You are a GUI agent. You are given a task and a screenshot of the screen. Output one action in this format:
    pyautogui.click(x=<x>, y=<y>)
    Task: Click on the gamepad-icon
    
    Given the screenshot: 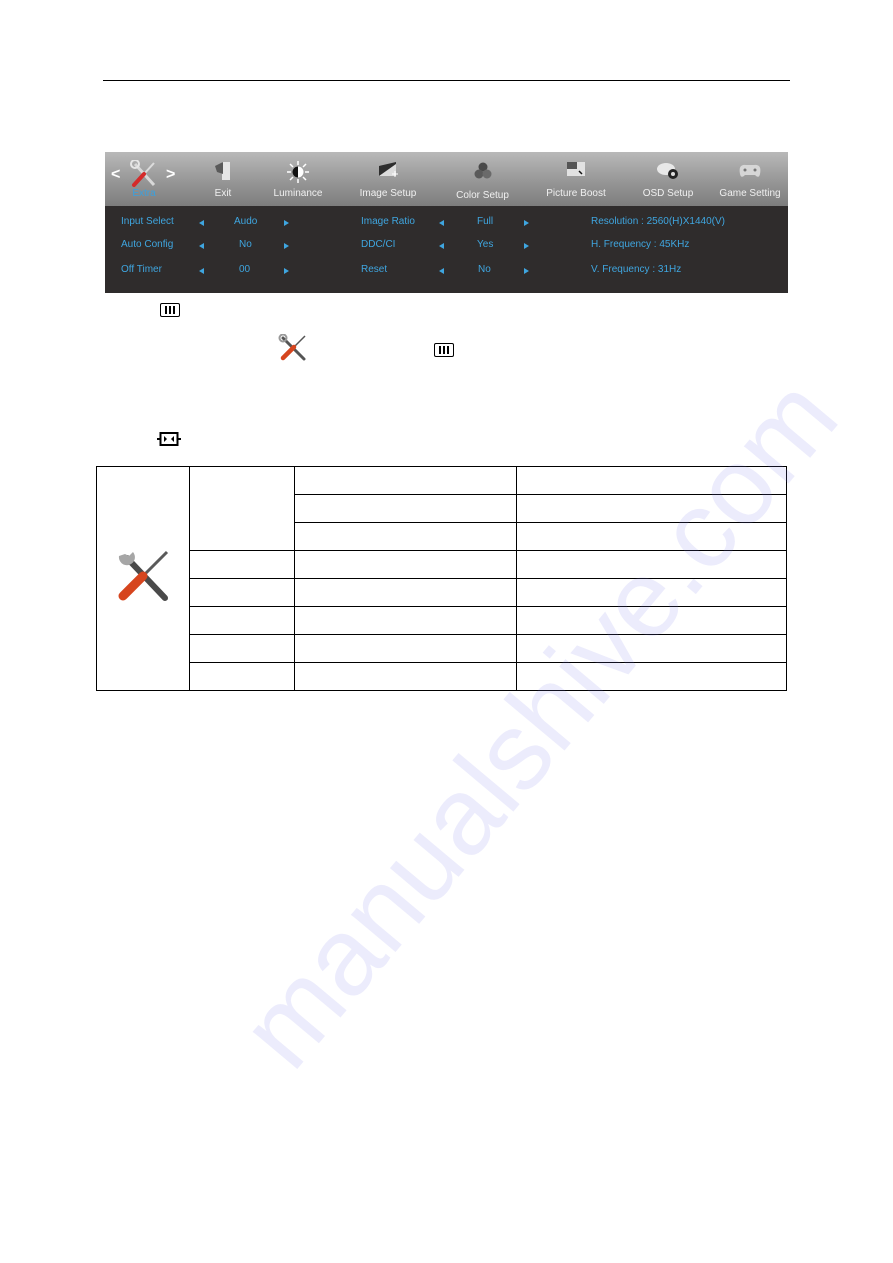 What is the action you would take?
    pyautogui.click(x=750, y=173)
    